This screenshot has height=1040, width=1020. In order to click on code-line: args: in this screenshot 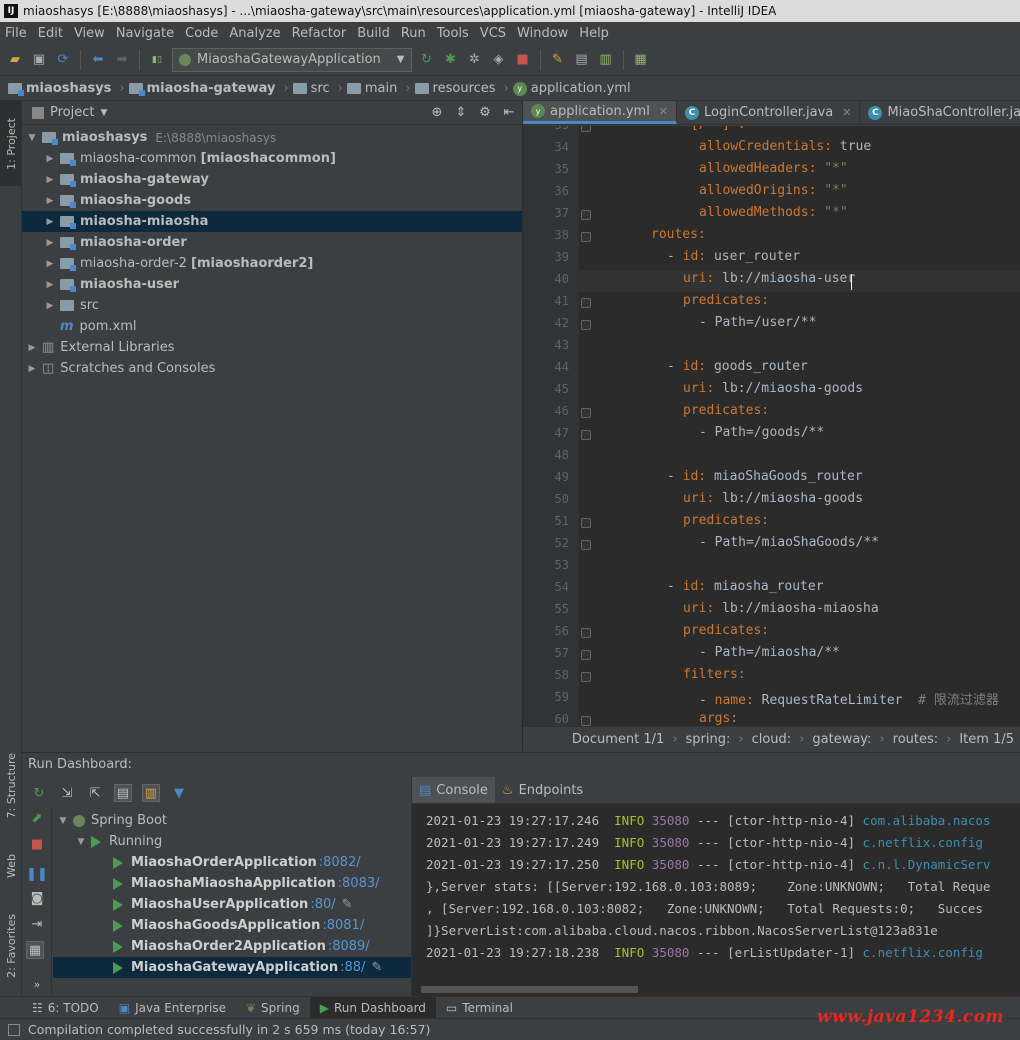, I will do `click(718, 718)`.